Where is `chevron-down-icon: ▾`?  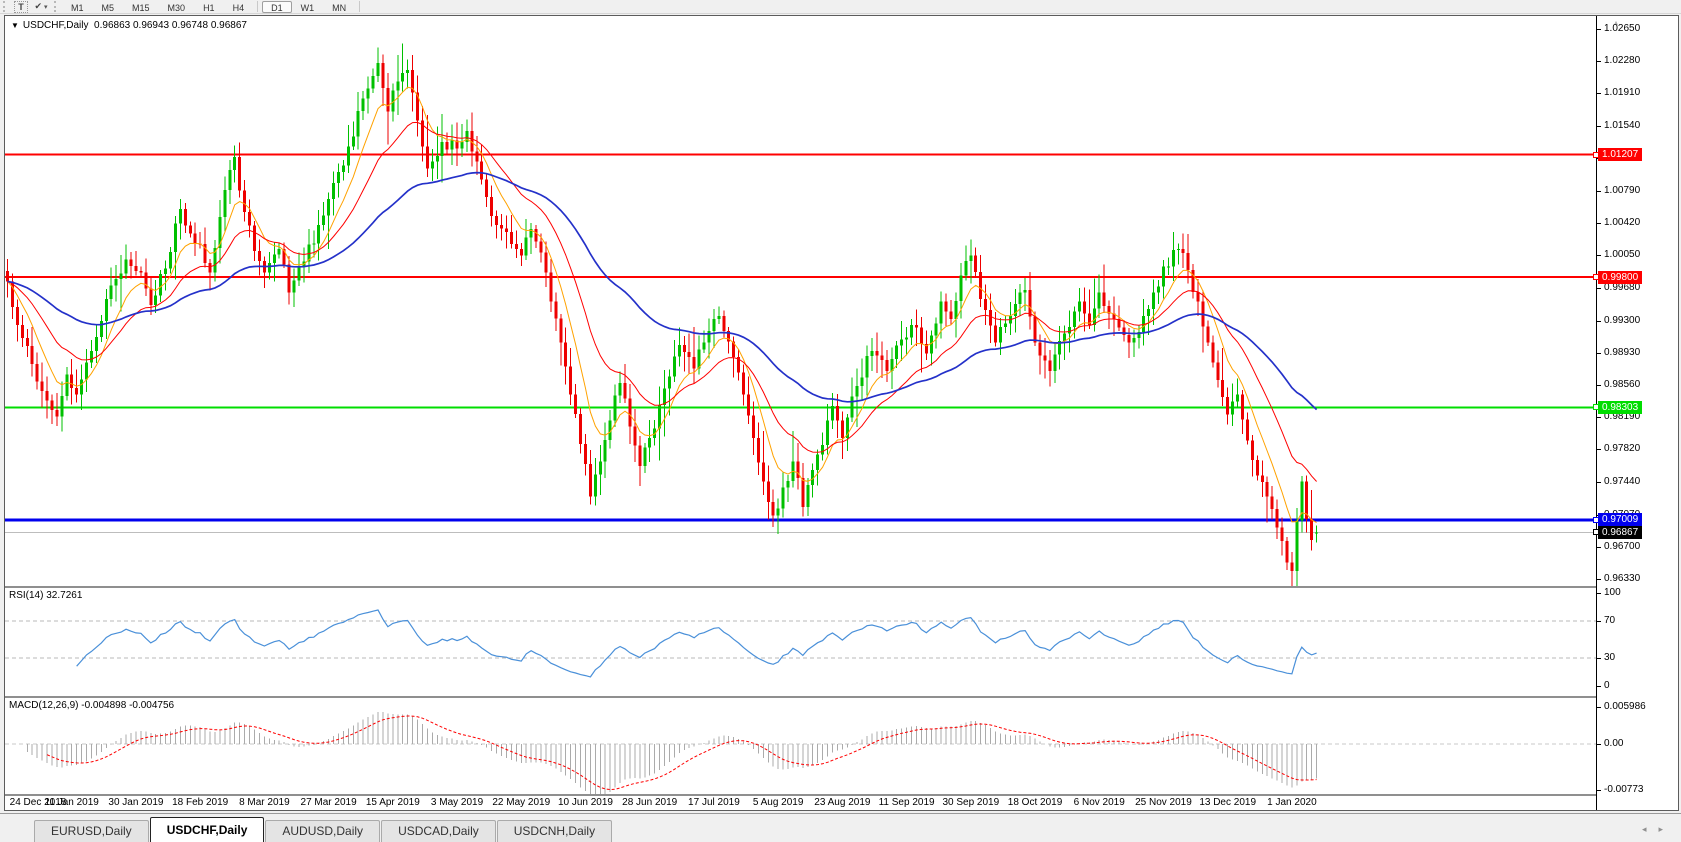
chevron-down-icon: ▾ is located at coordinates (46, 7).